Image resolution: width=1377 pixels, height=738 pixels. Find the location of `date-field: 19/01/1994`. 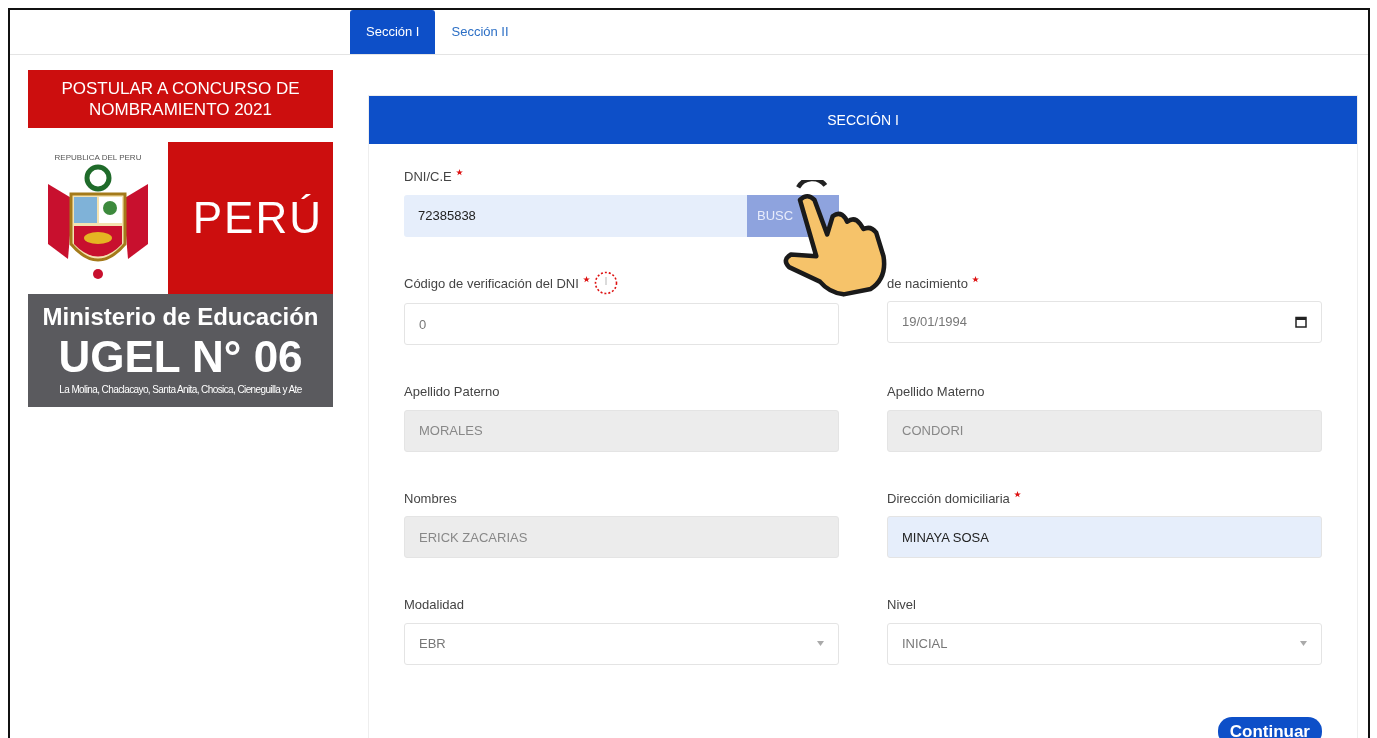

date-field: 19/01/1994 is located at coordinates (1104, 322).